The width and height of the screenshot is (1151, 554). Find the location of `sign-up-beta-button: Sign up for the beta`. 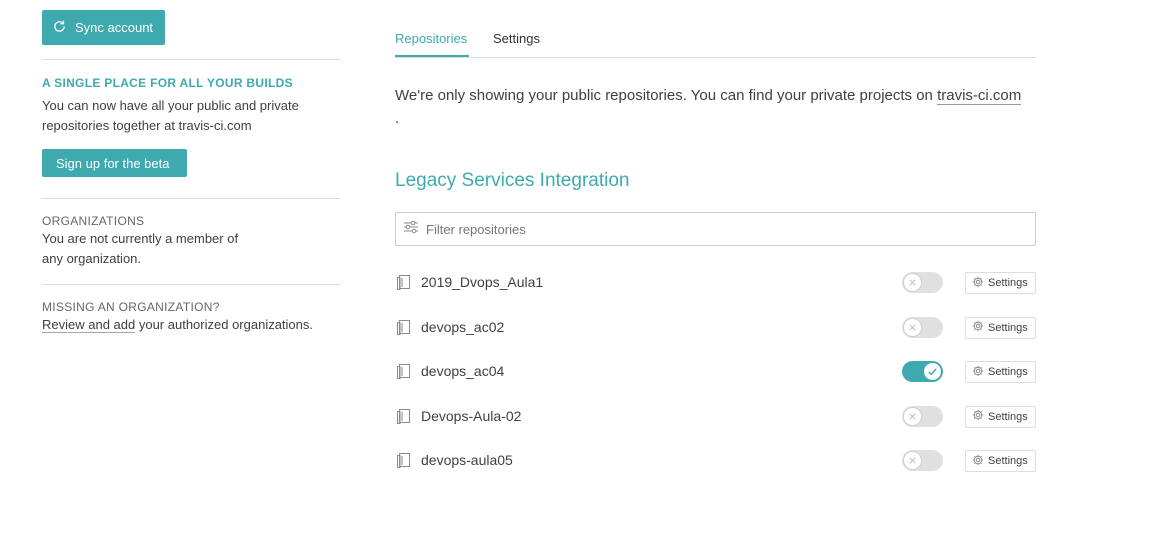

sign-up-beta-button: Sign up for the beta is located at coordinates (114, 163).